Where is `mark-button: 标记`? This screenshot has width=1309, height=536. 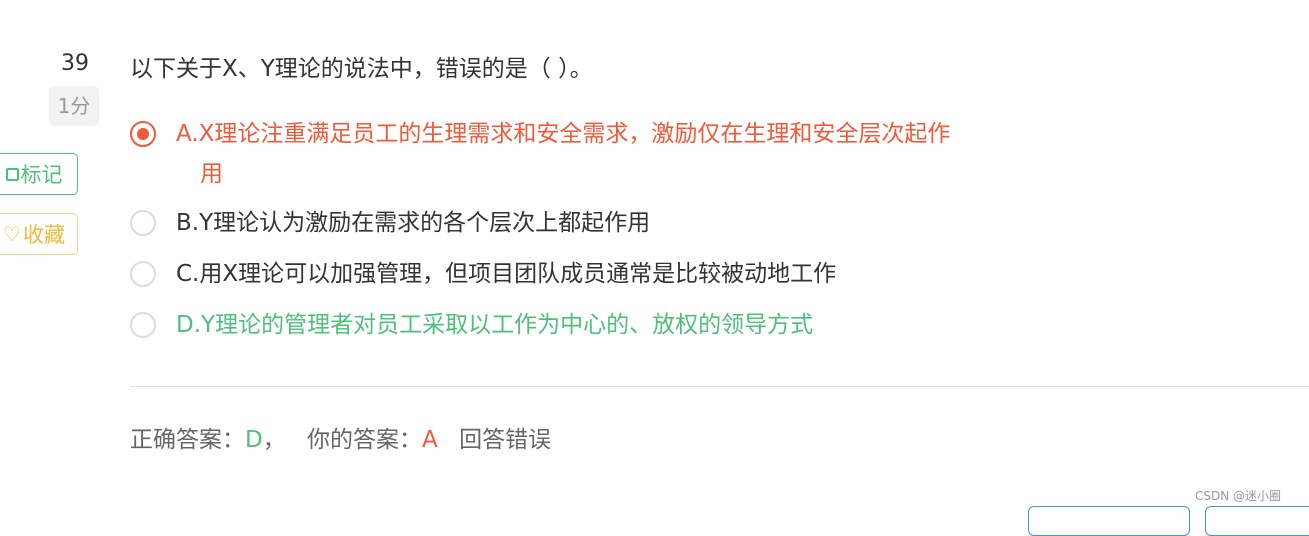 mark-button: 标记 is located at coordinates (39, 174).